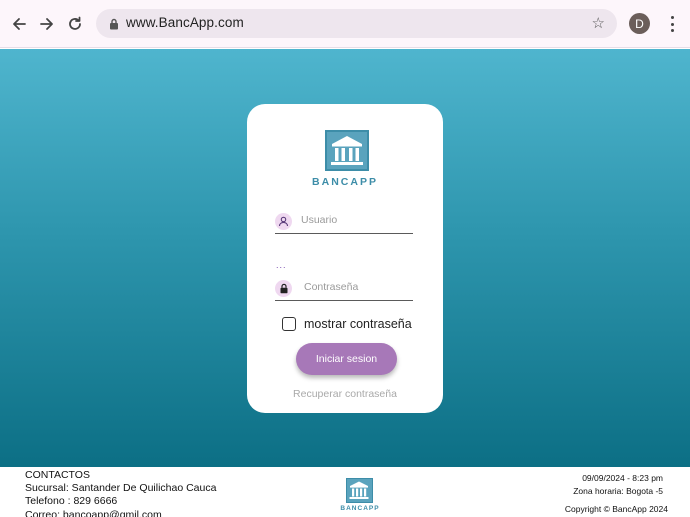  Describe the element at coordinates (618, 490) in the screenshot. I see `timezone-text: Zona horaria: Bogota -5` at that location.